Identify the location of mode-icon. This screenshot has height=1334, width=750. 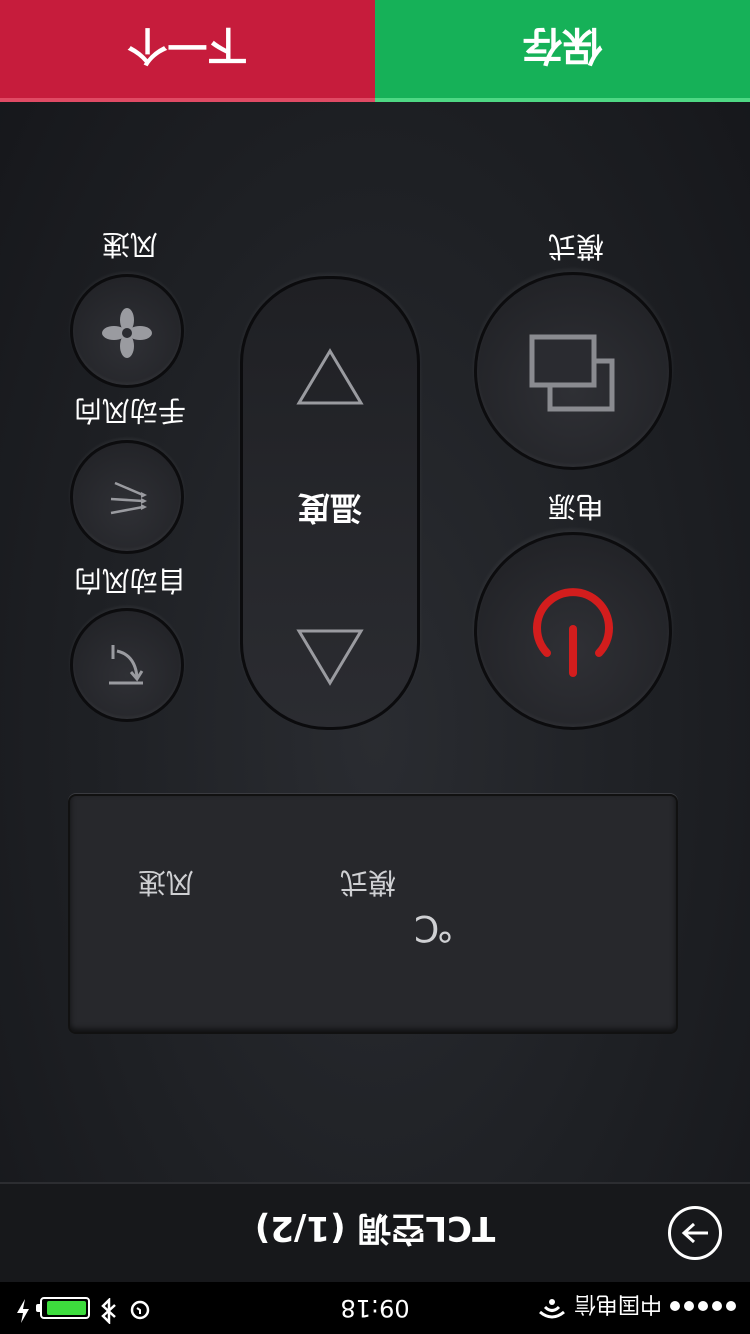
(573, 371).